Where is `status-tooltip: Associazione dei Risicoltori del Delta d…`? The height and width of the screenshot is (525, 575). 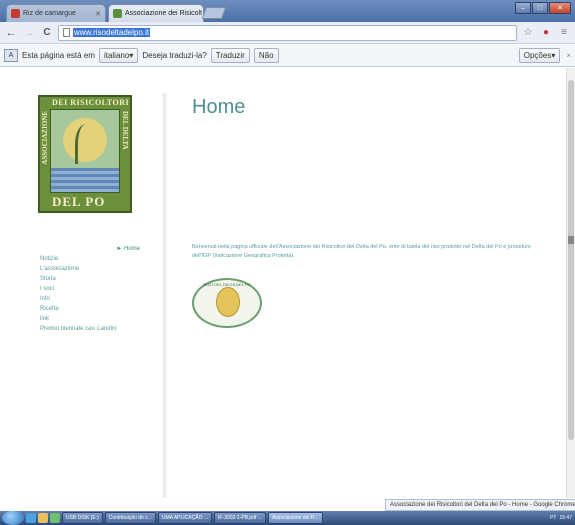
status-tooltip: Associazione dei Risicoltori del Delta d… is located at coordinates (480, 505).